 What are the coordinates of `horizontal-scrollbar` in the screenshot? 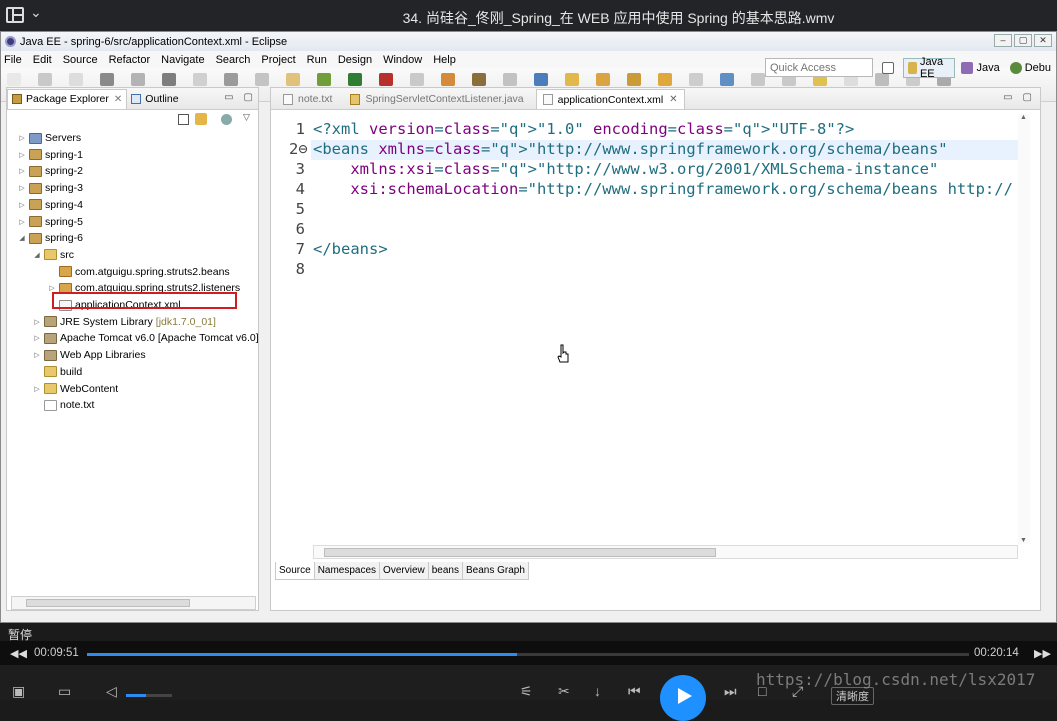 It's located at (133, 603).